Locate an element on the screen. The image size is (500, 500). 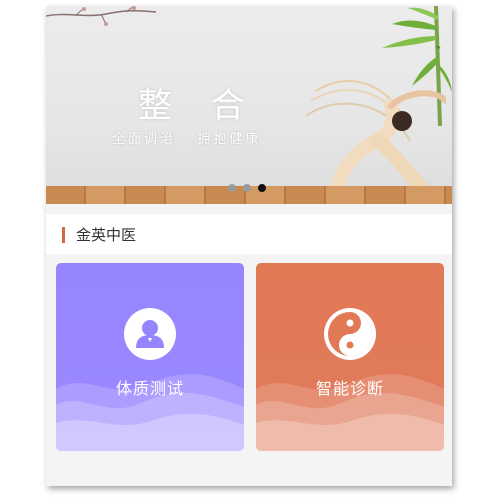
constitution-test-label: 体质测试 is located at coordinates (149, 388).